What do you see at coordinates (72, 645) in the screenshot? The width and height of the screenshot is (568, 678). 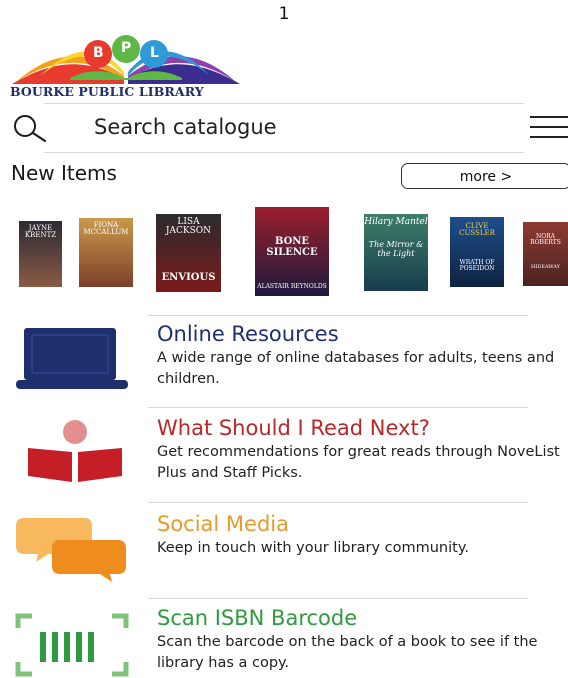 I see `barcode-icon` at bounding box center [72, 645].